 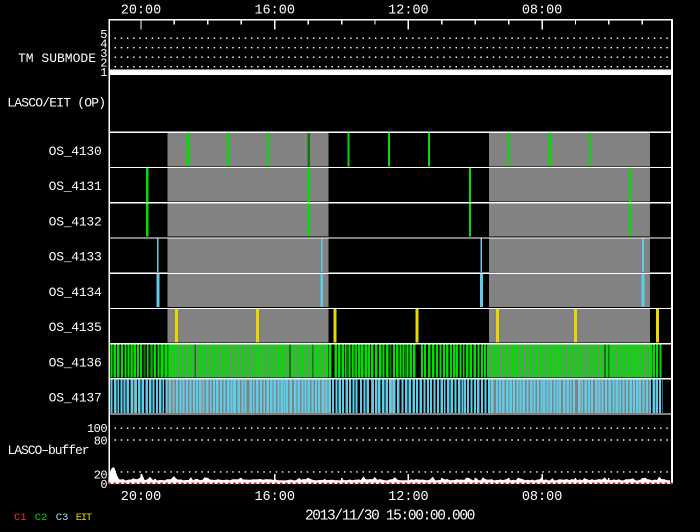 What do you see at coordinates (75, 398) in the screenshot?
I see `svg-text: OS_4137` at bounding box center [75, 398].